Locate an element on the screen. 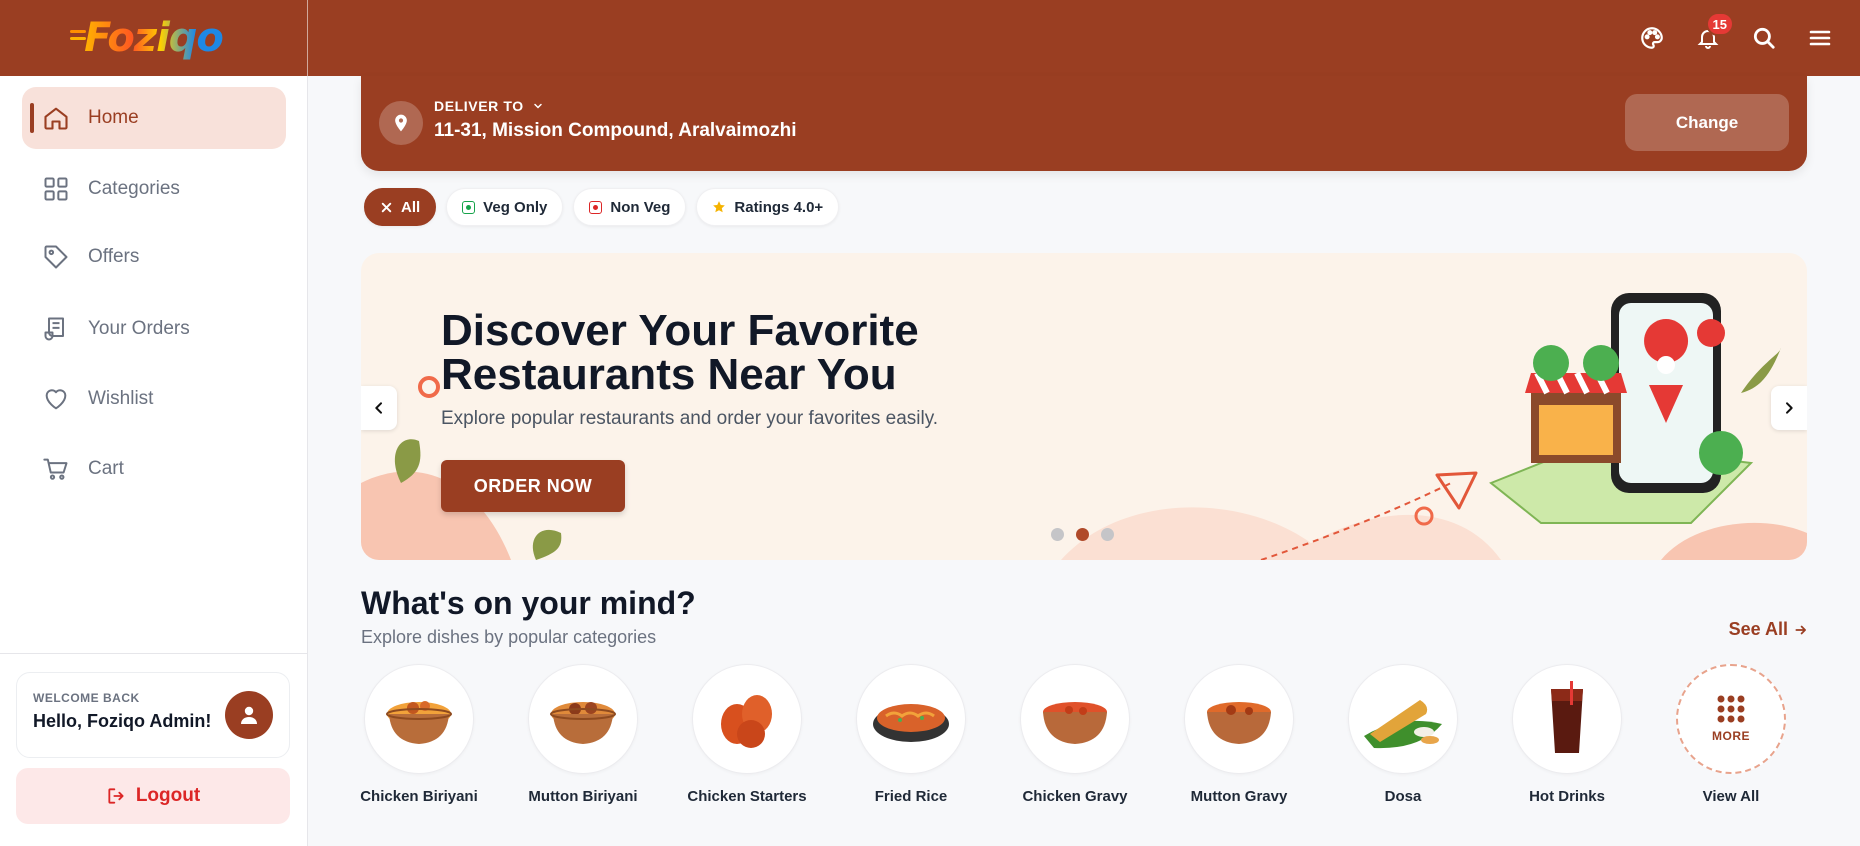 This screenshot has height=846, width=1860. dots-grid-icon is located at coordinates (1731, 709).